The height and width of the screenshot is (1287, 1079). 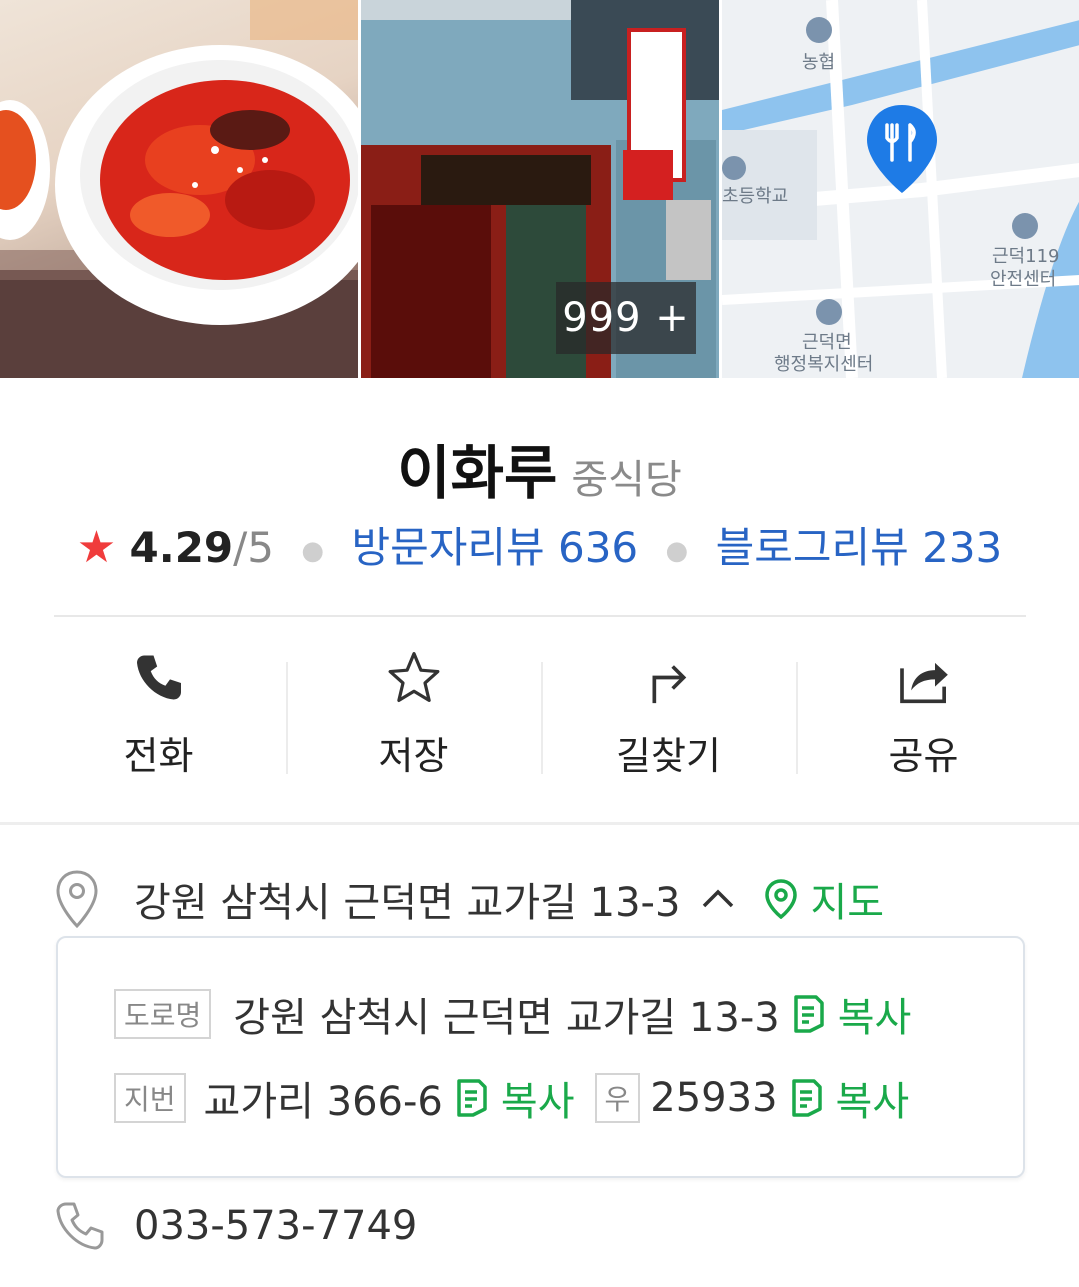 I want to click on food-illustration, so click(x=179, y=189).